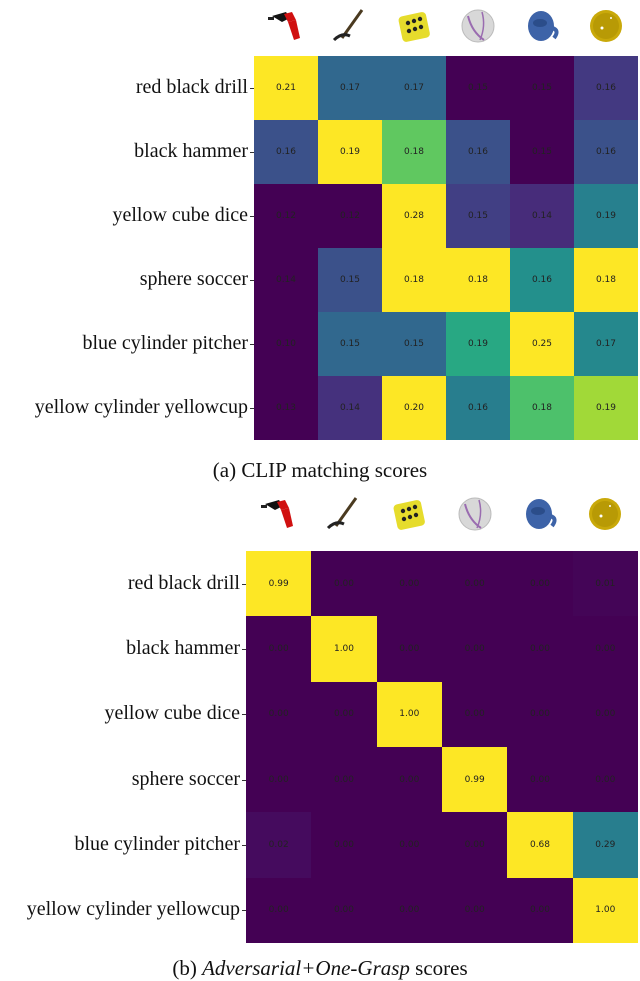  Describe the element at coordinates (286, 344) in the screenshot. I see `heatmap-cell: 0.10` at that location.